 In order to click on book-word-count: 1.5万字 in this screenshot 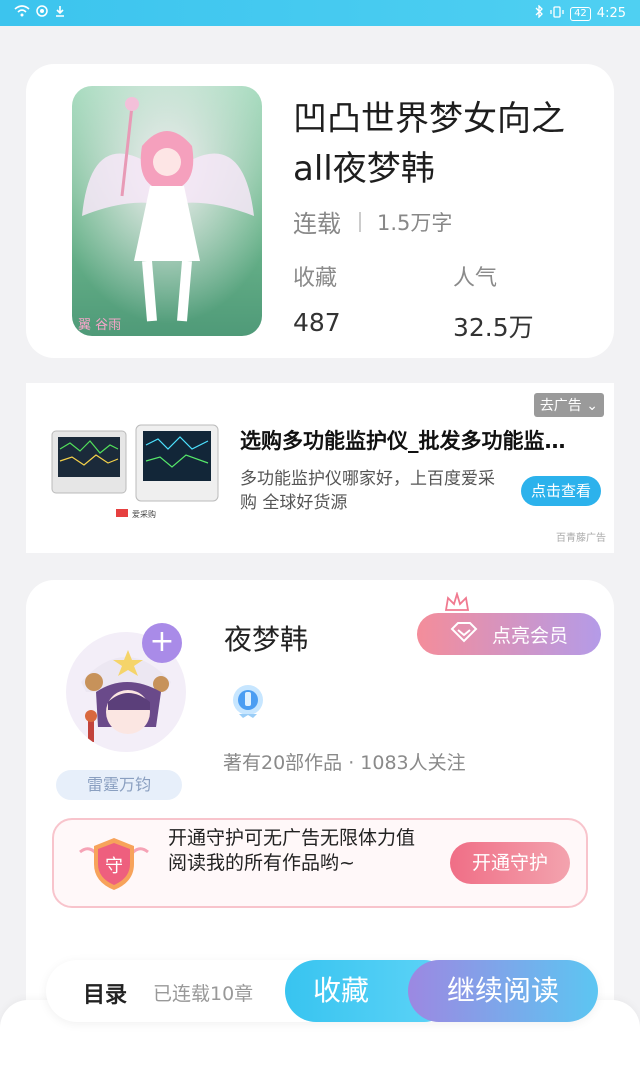, I will do `click(415, 222)`.